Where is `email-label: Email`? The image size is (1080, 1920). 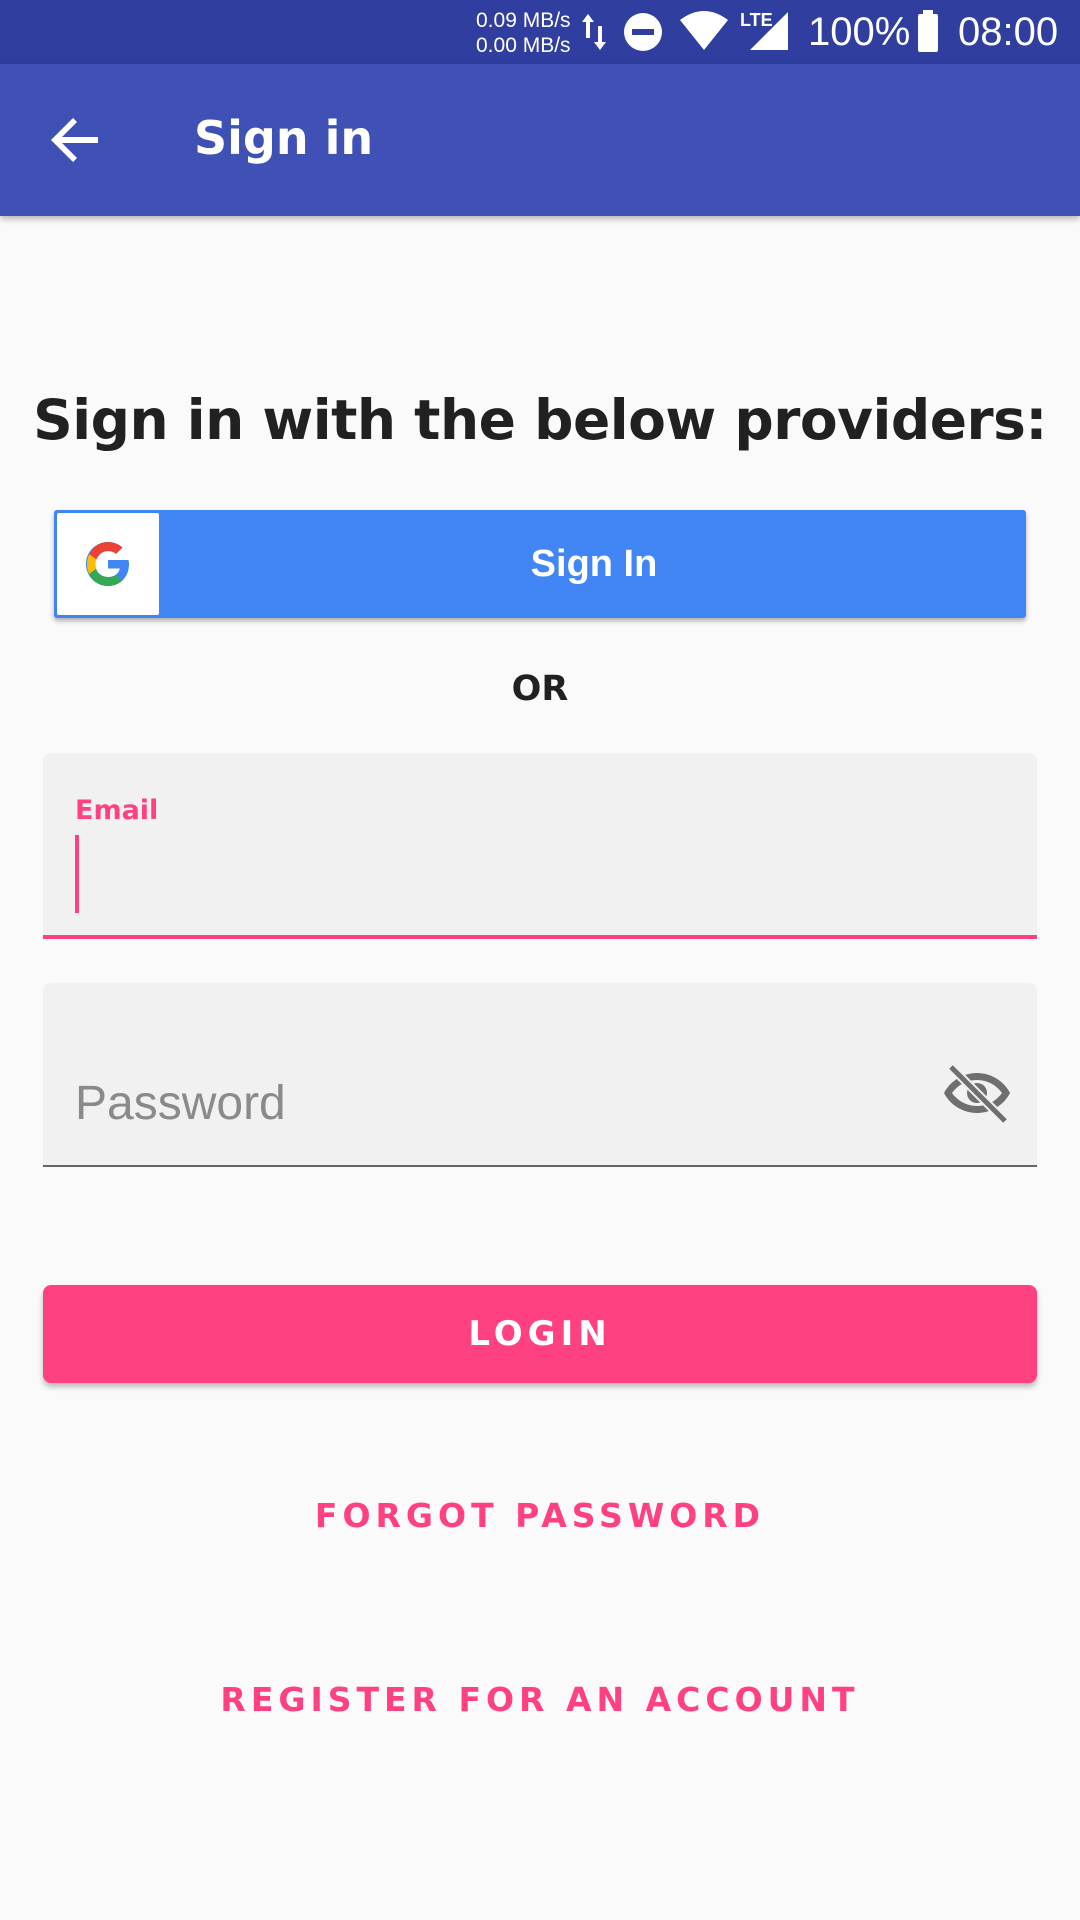 email-label: Email is located at coordinates (117, 810).